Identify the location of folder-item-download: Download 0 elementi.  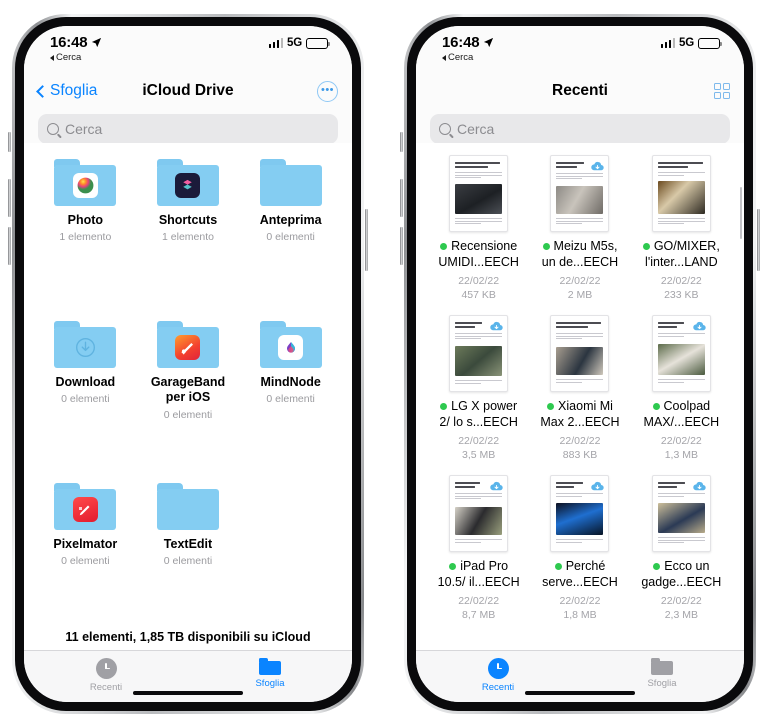
(85, 393).